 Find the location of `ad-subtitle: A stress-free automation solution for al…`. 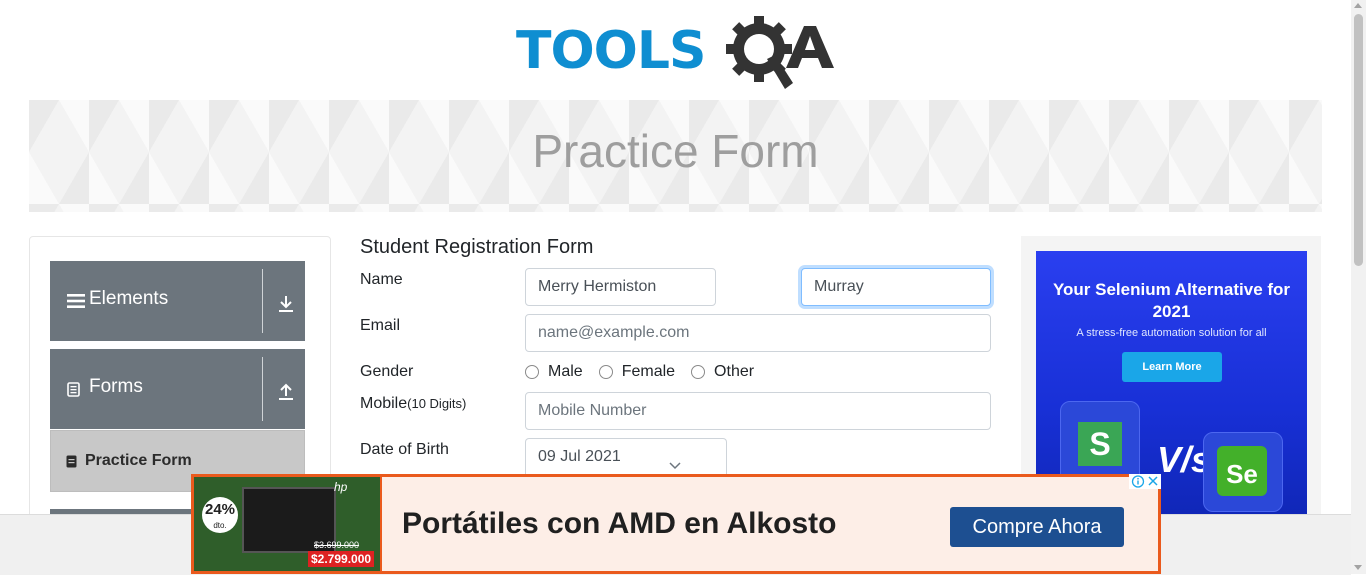

ad-subtitle: A stress-free automation solution for al… is located at coordinates (1171, 333).